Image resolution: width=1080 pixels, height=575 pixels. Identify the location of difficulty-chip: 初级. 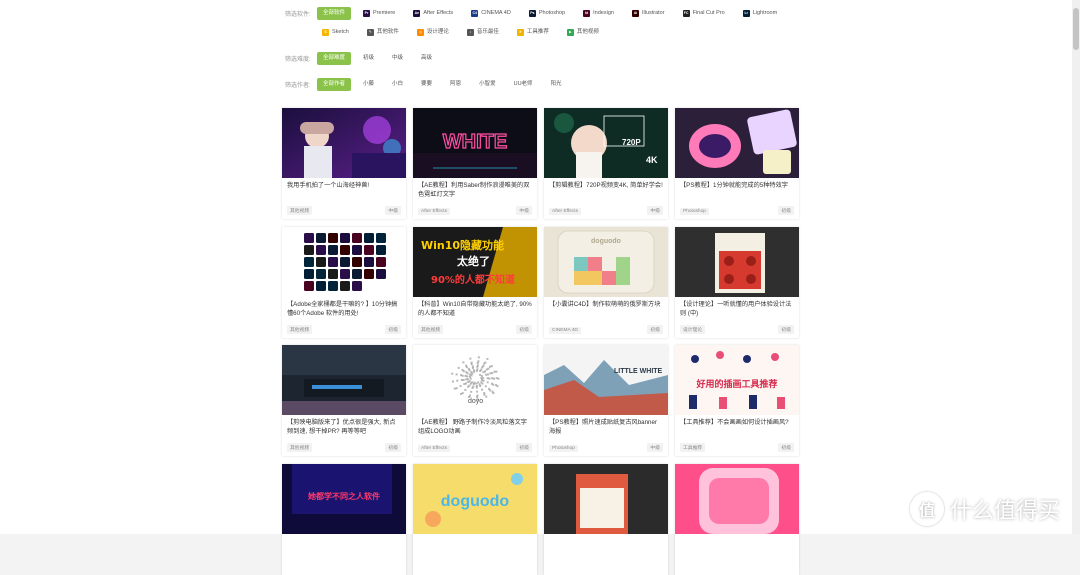
(368, 58).